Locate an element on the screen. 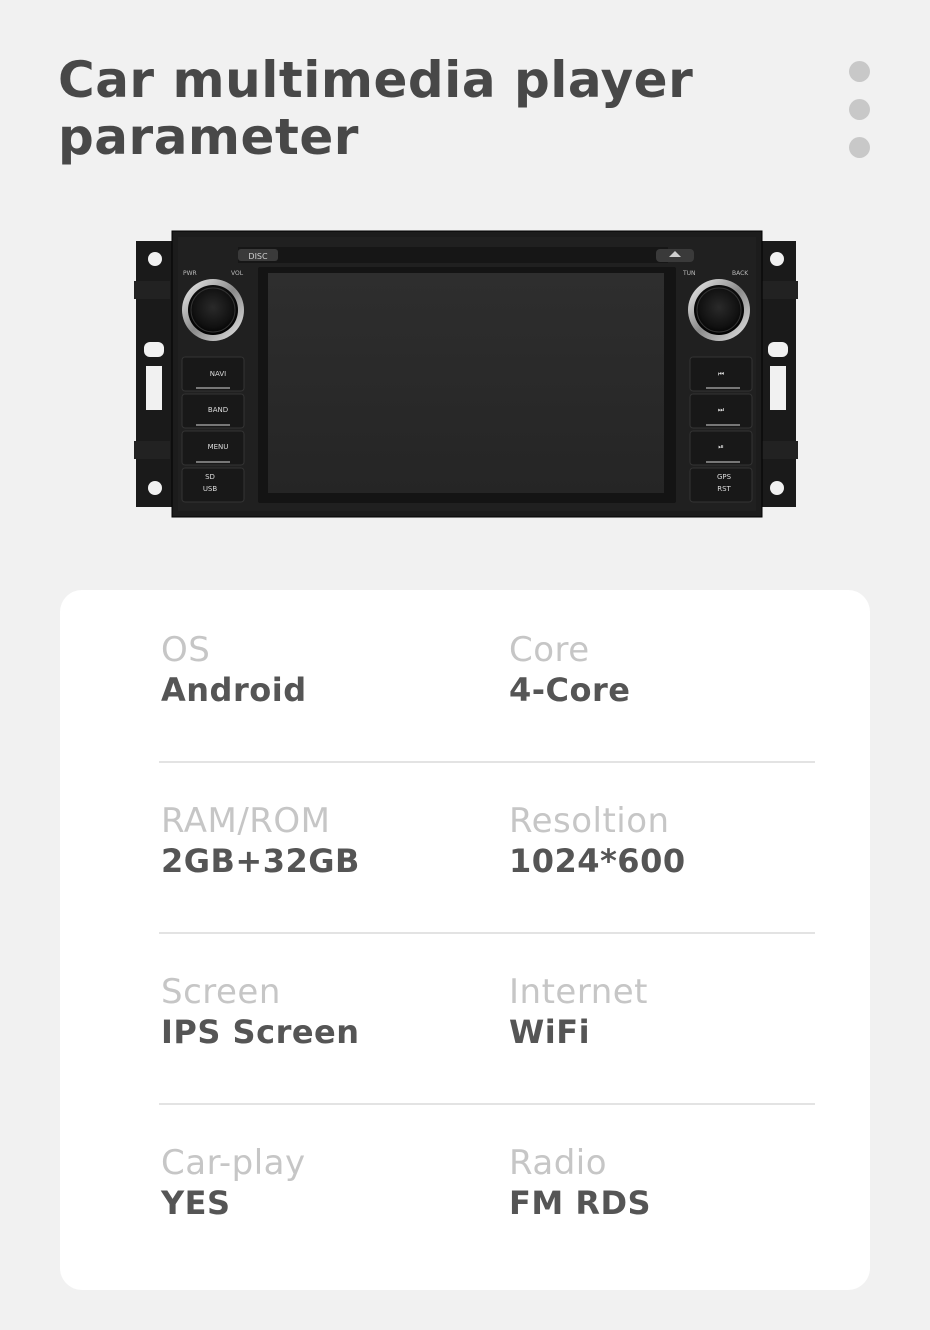 The image size is (930, 1330). more-vertical-icon is located at coordinates (859, 118).